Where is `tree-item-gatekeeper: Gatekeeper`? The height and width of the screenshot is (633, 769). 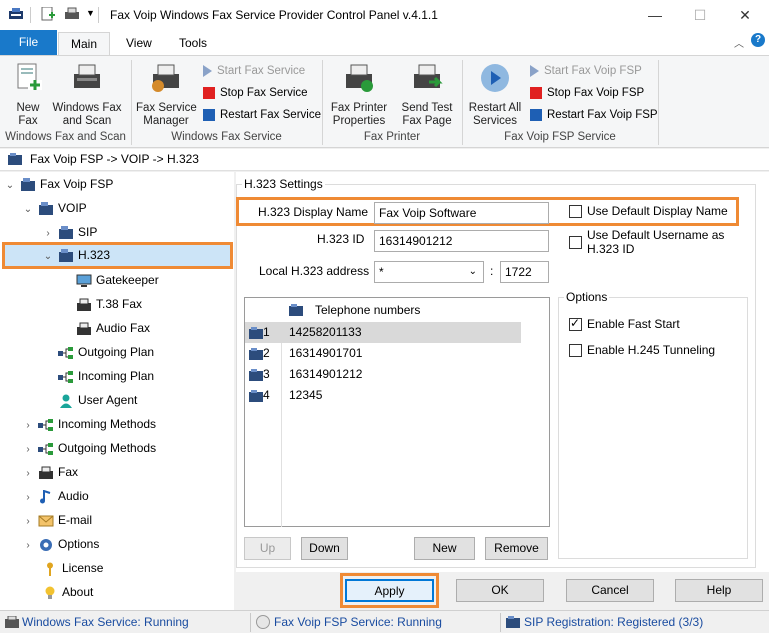
tree-item-gatekeeper: Gatekeeper is located at coordinates (115, 280).